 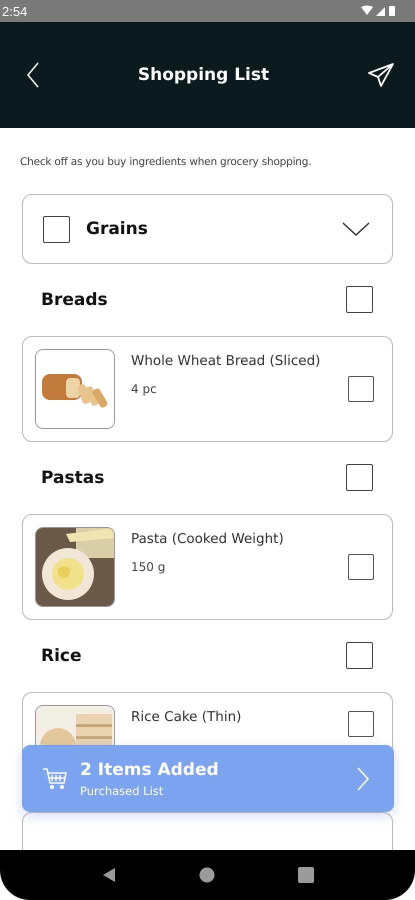 I want to click on banner-title: 2 Items Added, so click(x=150, y=770).